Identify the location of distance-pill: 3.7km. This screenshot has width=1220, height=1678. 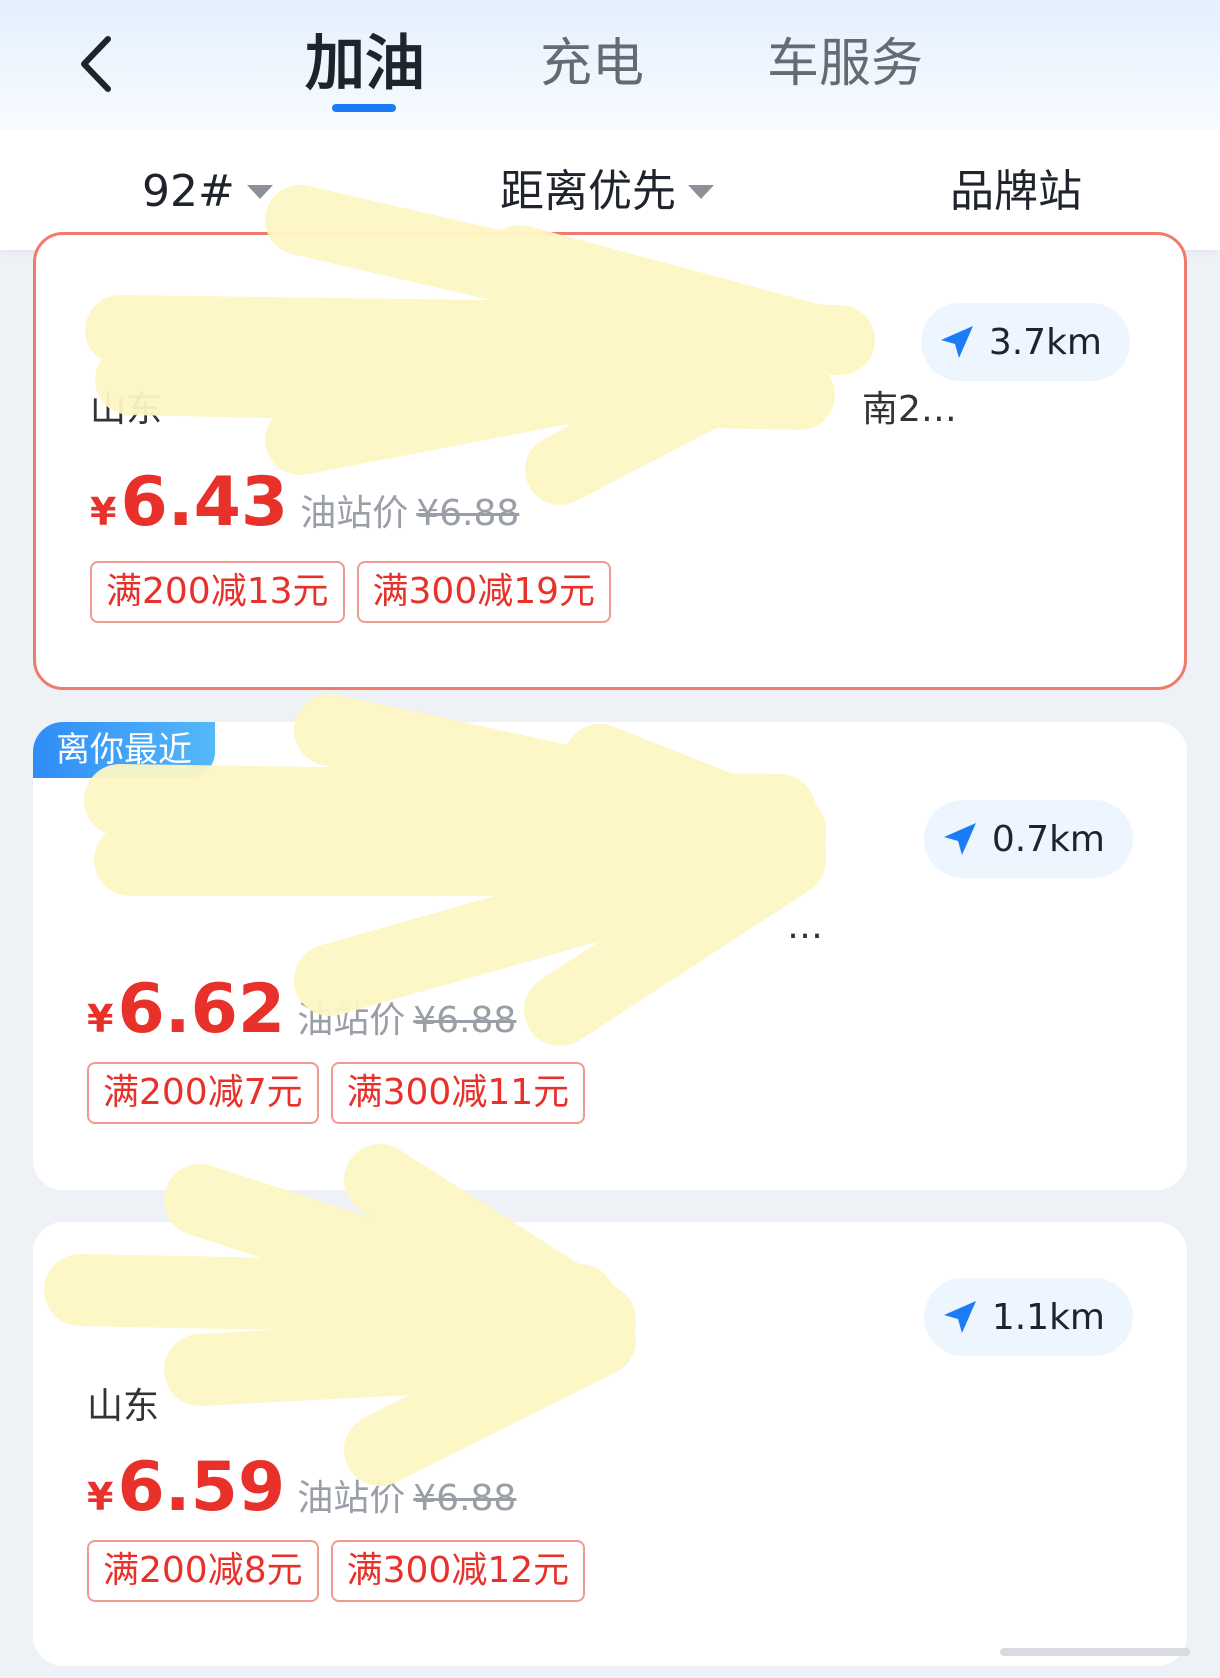
(1025, 342).